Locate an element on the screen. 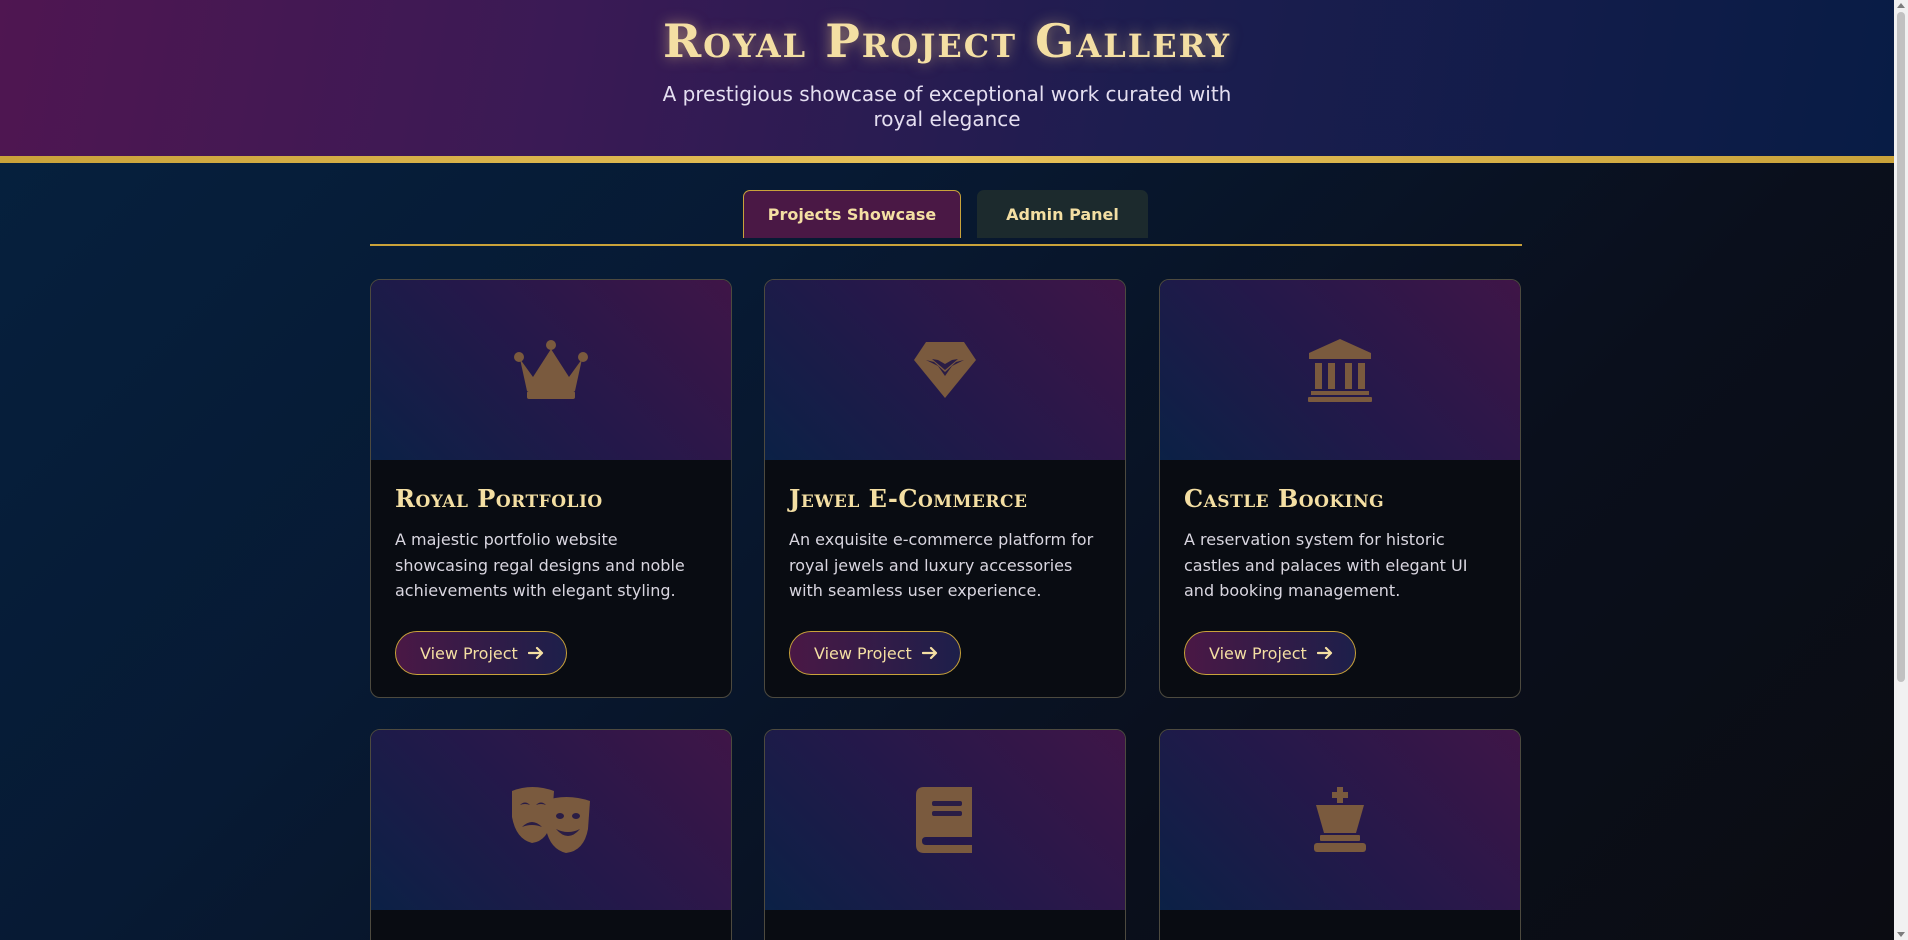 This screenshot has height=940, width=1908. scroll-up-icon is located at coordinates (1901, 5).